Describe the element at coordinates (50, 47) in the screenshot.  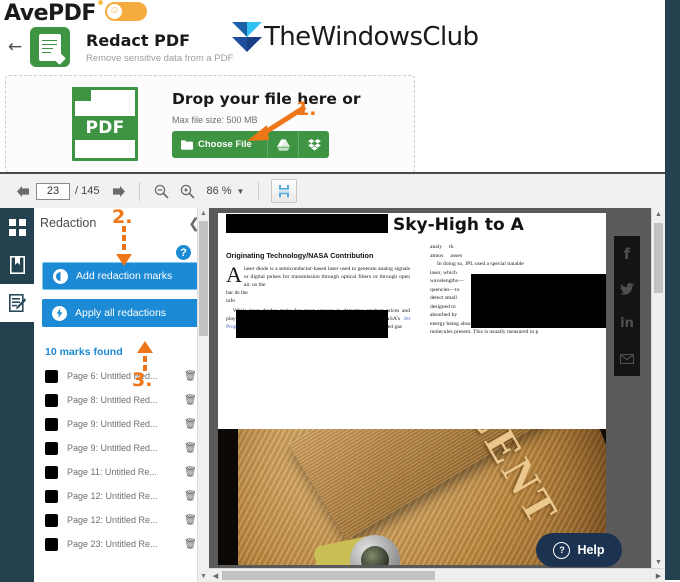
I see `redact-document-icon` at that location.